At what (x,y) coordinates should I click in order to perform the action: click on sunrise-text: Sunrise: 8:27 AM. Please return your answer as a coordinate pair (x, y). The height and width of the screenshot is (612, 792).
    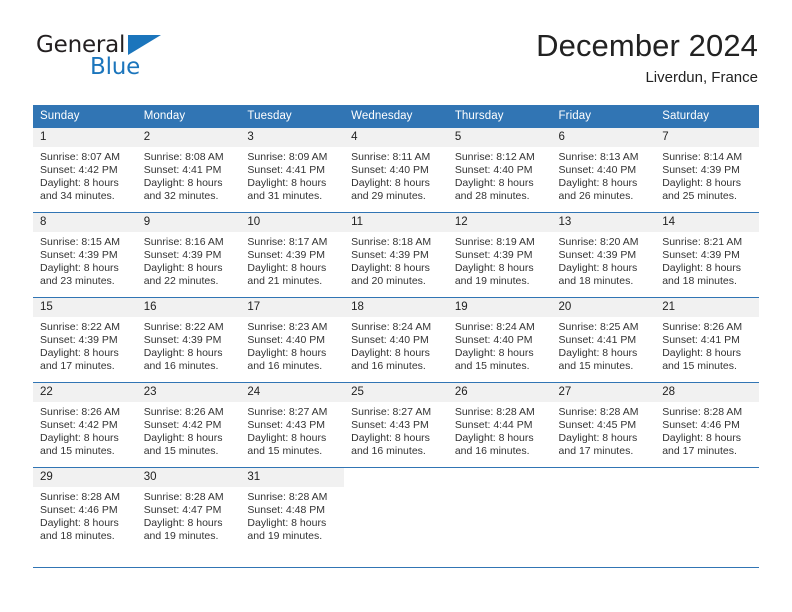
    Looking at the image, I should click on (287, 412).